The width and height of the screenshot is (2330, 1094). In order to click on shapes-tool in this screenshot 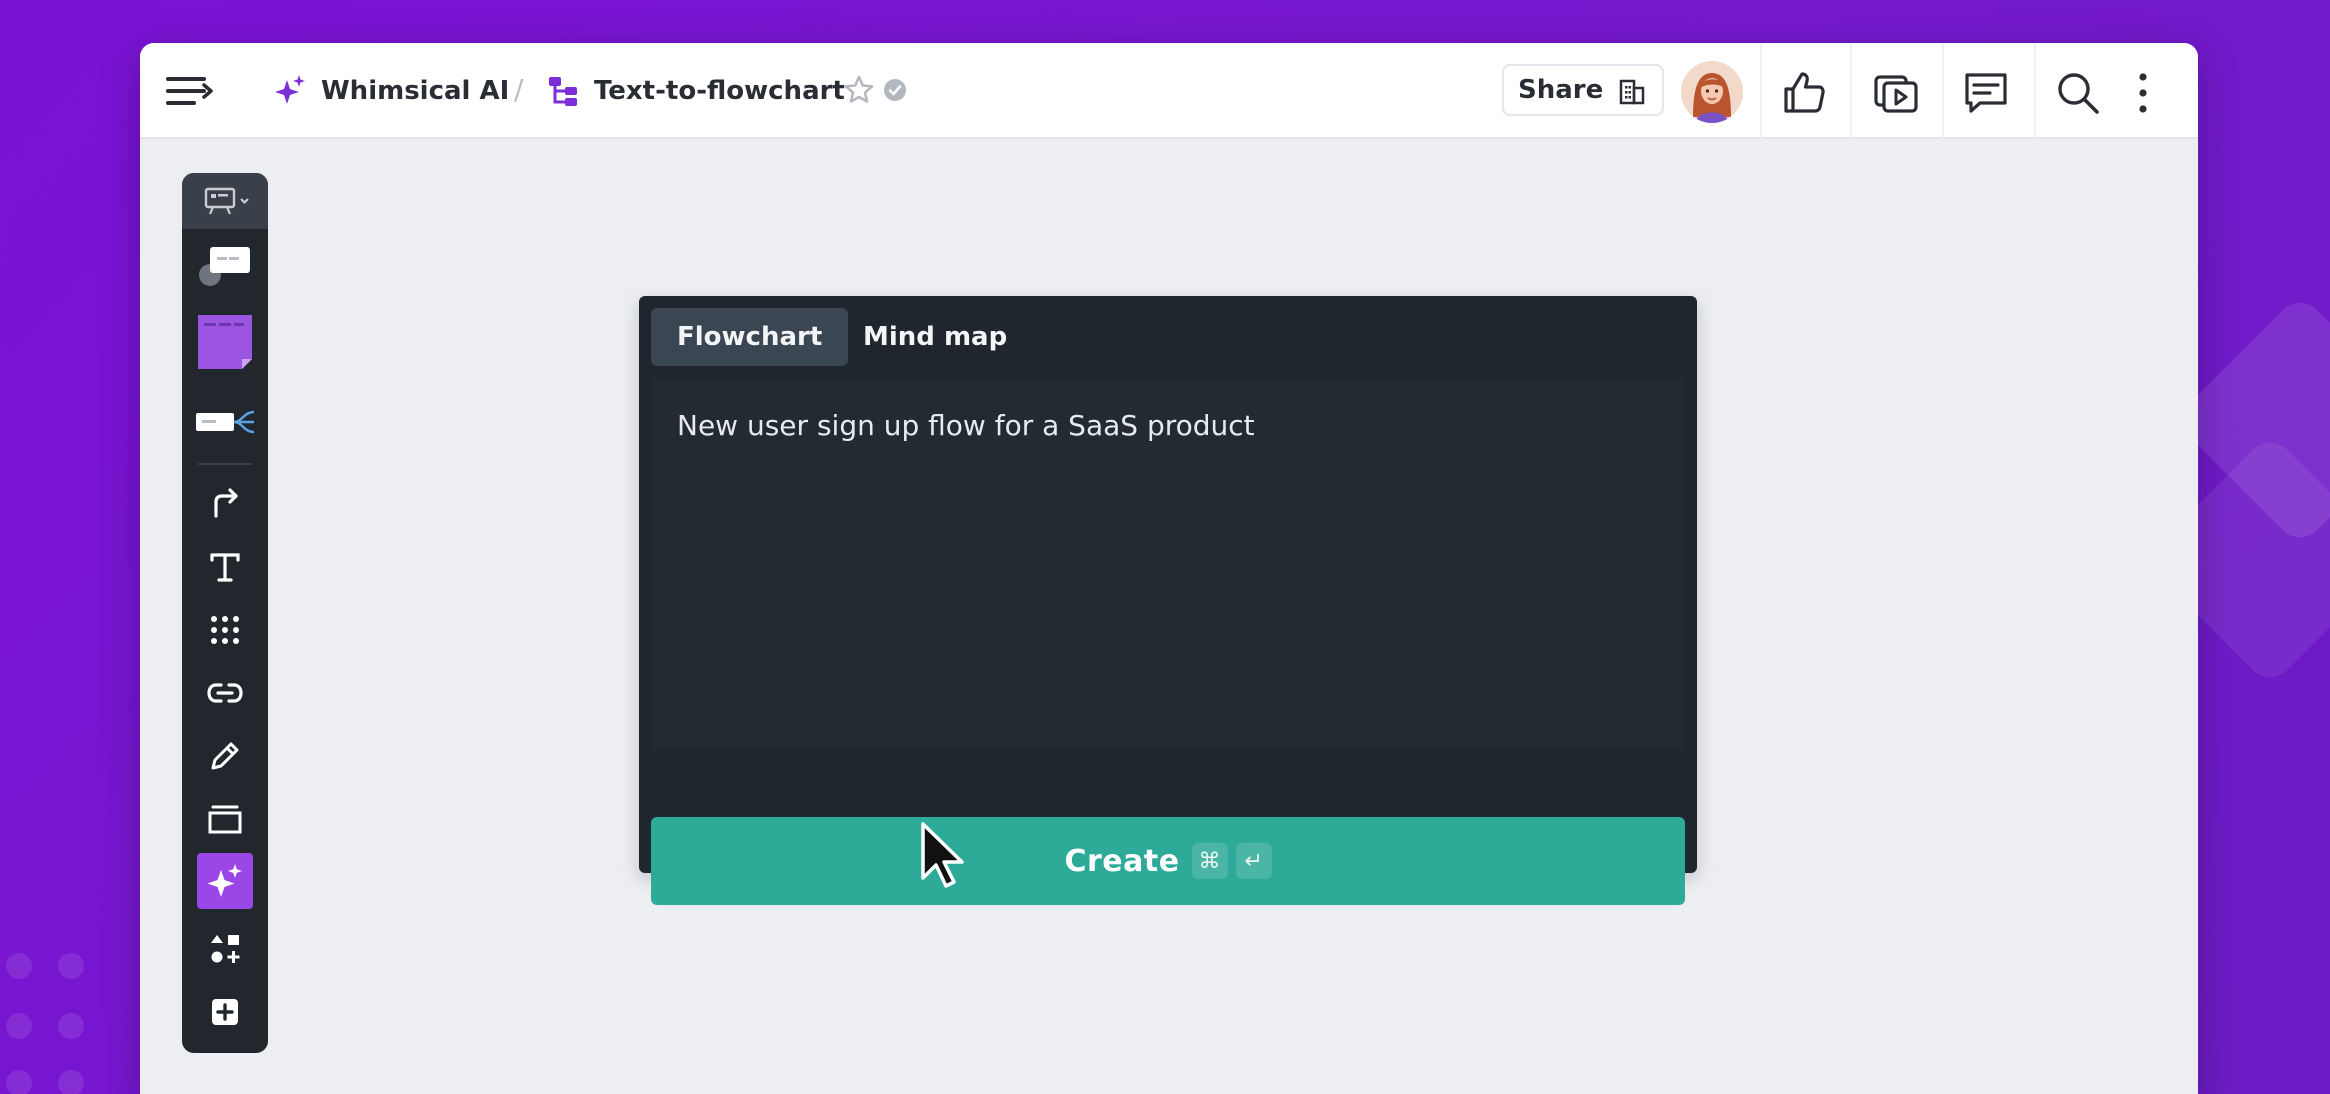, I will do `click(225, 949)`.